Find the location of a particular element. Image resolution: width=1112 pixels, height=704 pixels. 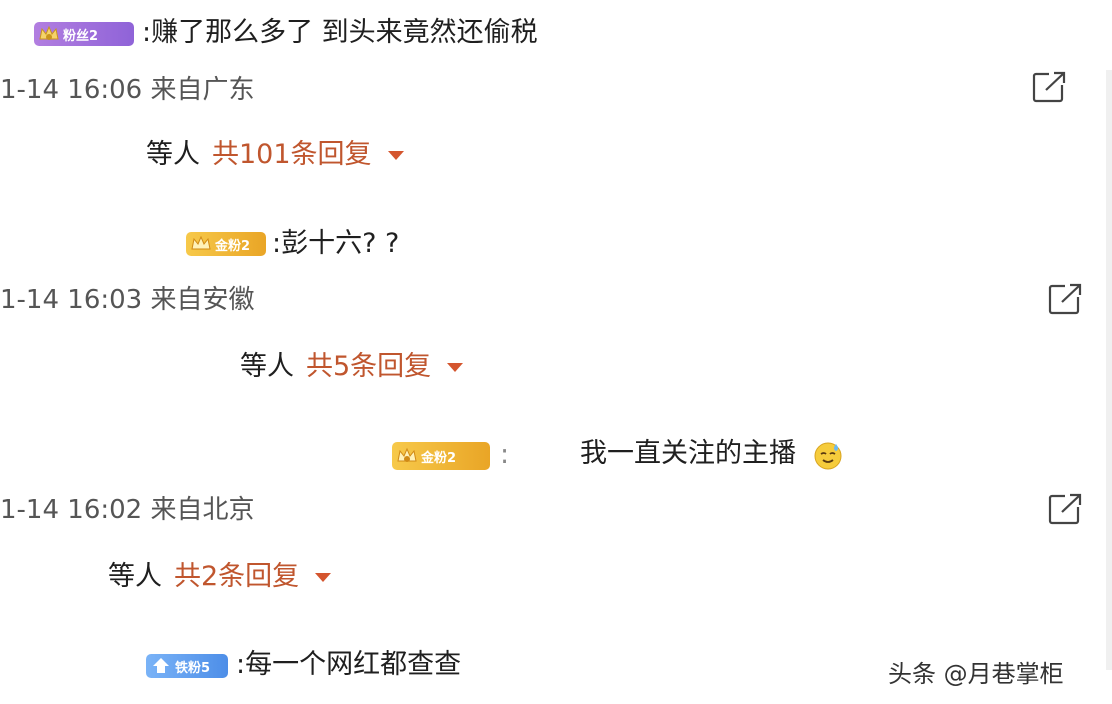

comment-text: :每一个网红都查查 is located at coordinates (349, 664).